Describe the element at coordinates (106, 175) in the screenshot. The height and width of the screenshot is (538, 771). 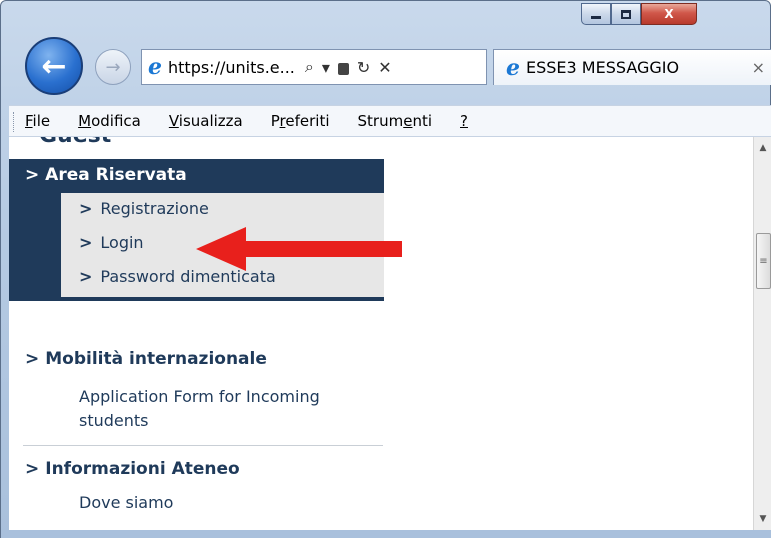
I see `area-riservata-title: > Area Riservata` at that location.